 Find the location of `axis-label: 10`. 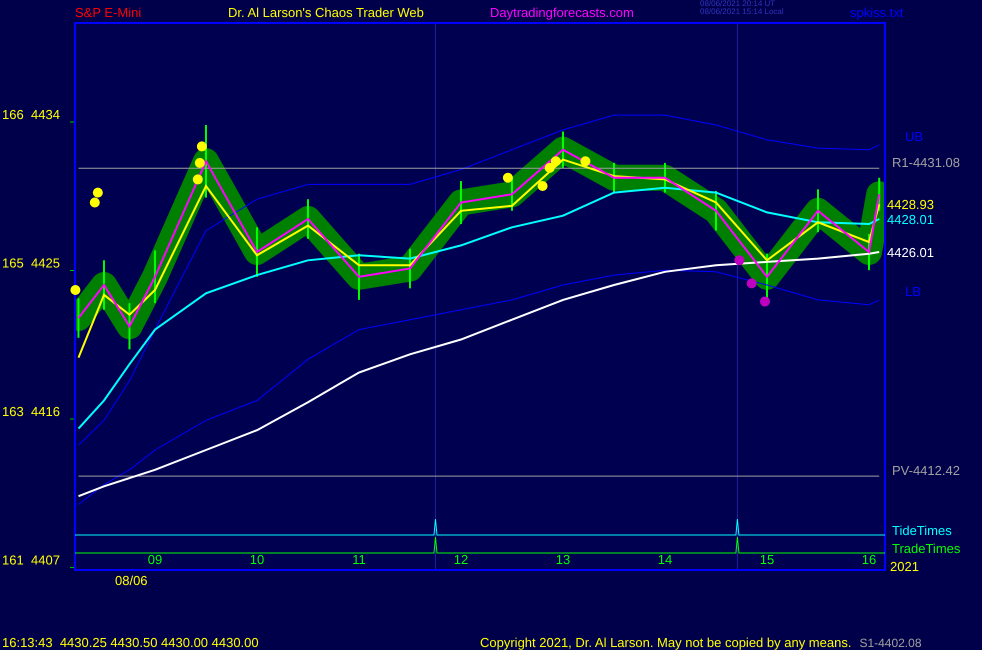

axis-label: 10 is located at coordinates (257, 559).